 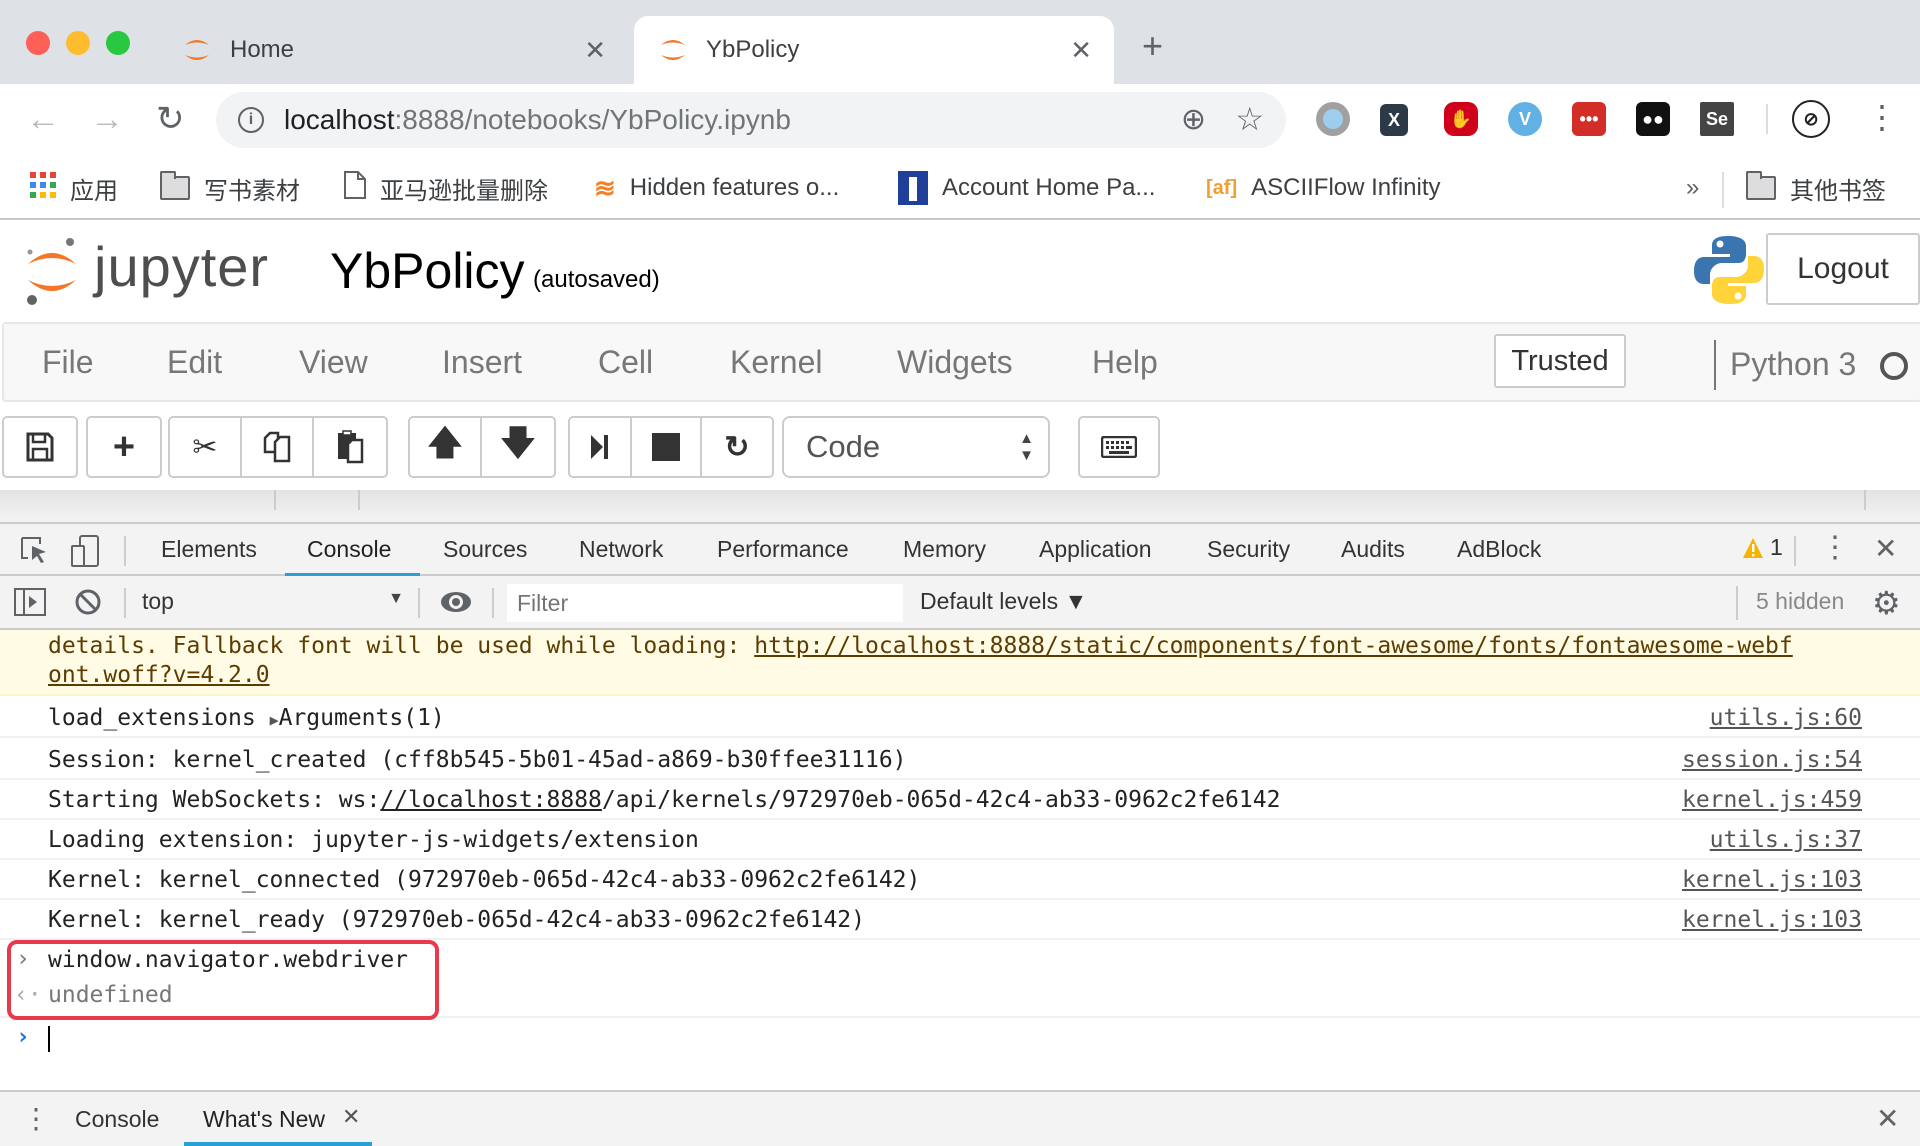 What do you see at coordinates (1589, 119) in the screenshot?
I see `lastpass-extension-icon: •••` at bounding box center [1589, 119].